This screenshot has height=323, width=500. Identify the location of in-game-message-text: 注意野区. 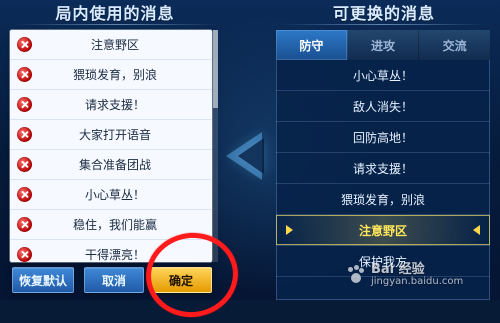
(114, 45).